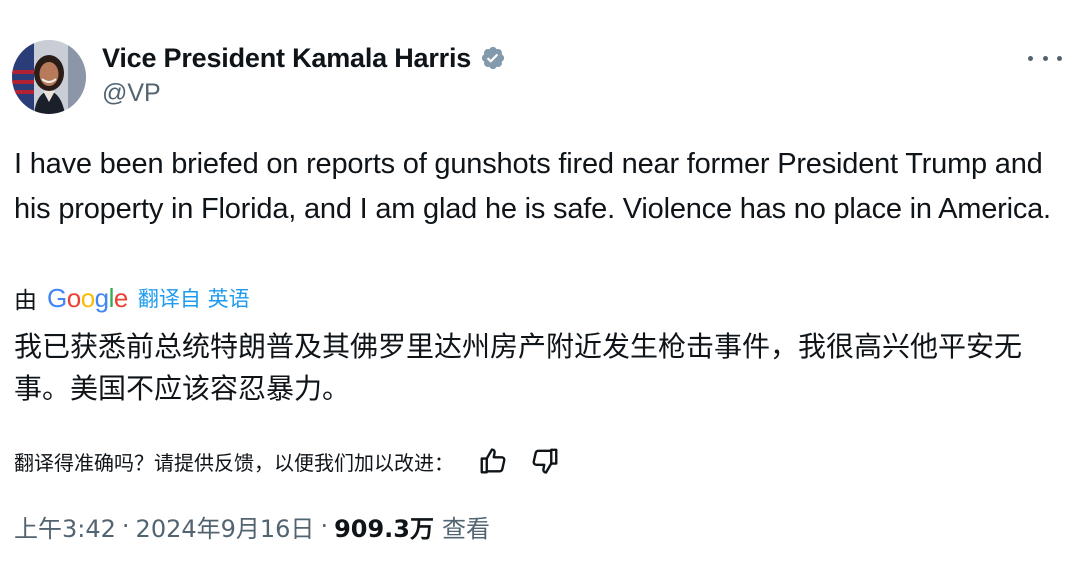 The width and height of the screenshot is (1080, 570). I want to click on author-handle: @VP, so click(131, 93).